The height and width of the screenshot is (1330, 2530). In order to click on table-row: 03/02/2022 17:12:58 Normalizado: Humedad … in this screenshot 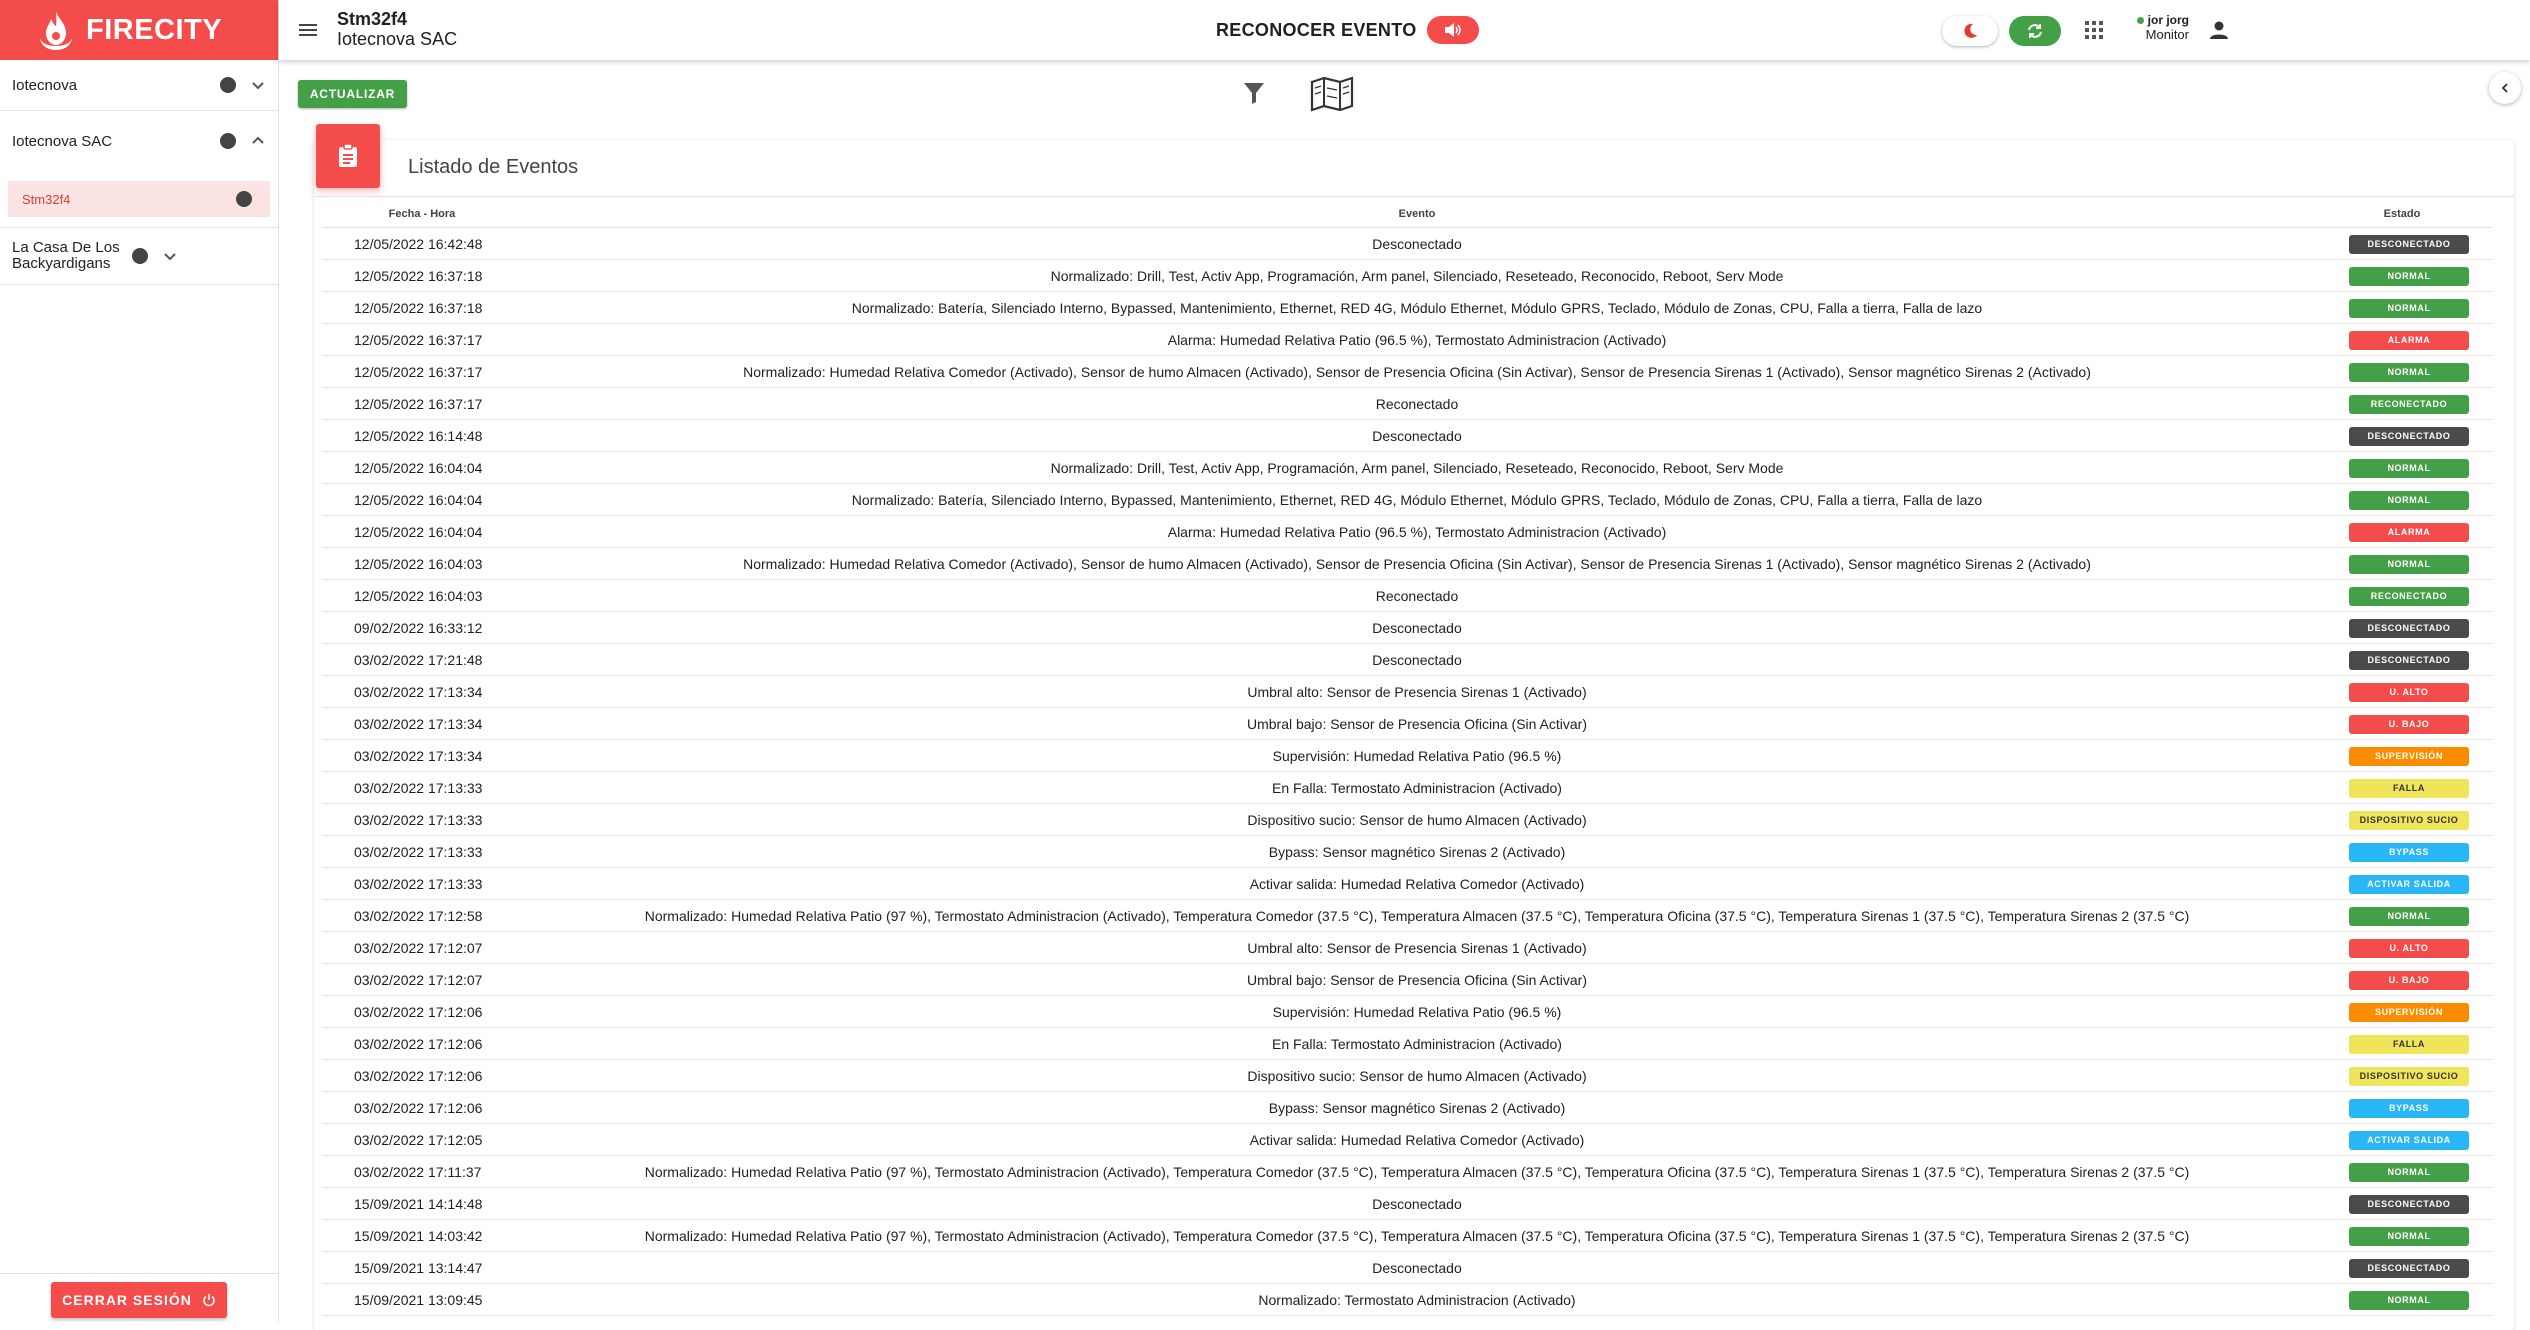, I will do `click(1407, 916)`.